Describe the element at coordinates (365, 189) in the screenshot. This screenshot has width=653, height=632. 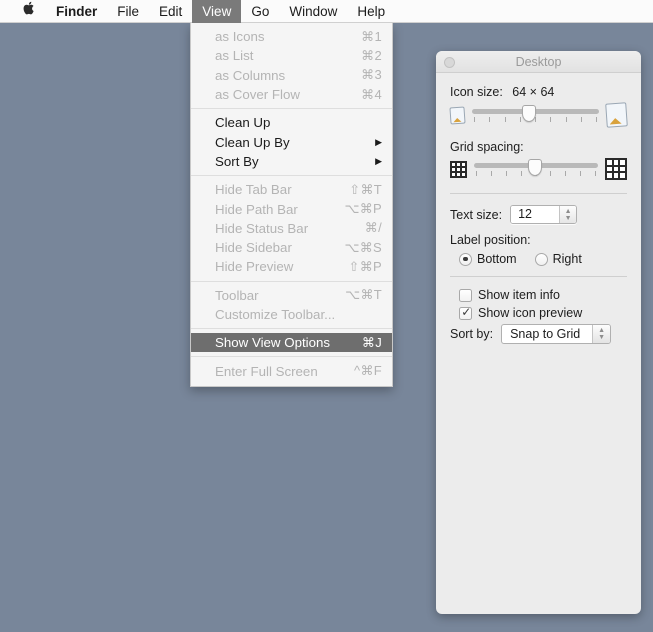
I see `menu-item-shortcut: ⇧⌘T` at that location.